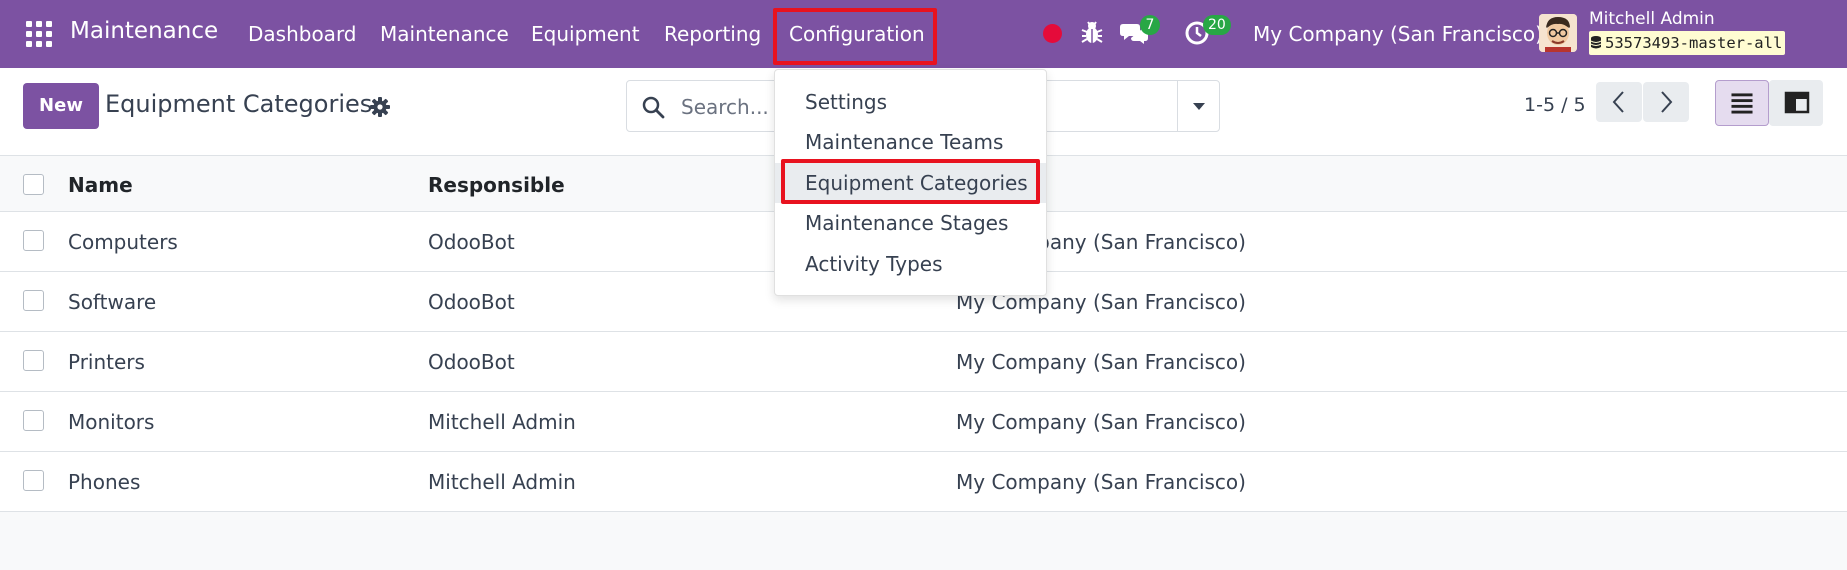  I want to click on kanban-view-icon, so click(1797, 102).